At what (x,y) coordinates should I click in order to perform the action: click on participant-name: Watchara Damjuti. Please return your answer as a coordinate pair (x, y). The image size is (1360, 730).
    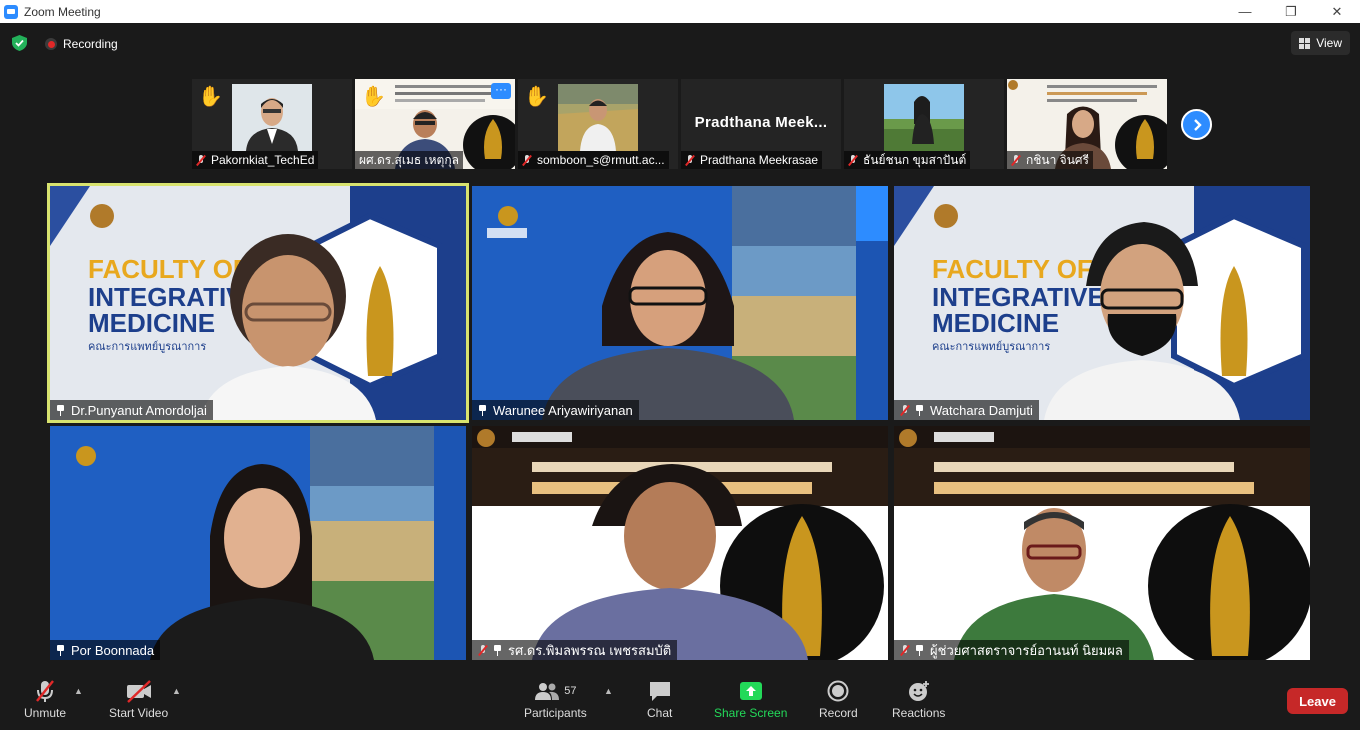
    Looking at the image, I should click on (981, 410).